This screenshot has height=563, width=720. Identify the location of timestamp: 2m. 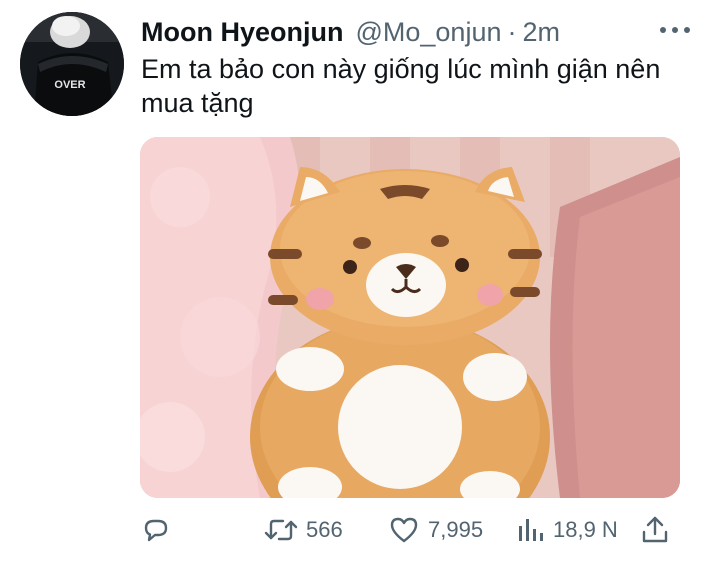
(541, 32).